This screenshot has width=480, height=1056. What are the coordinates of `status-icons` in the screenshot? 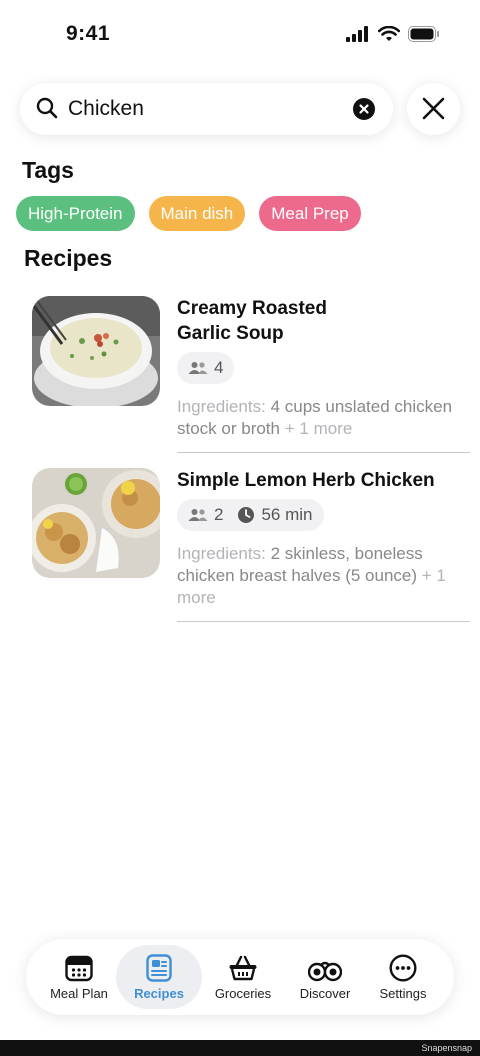 It's located at (393, 34).